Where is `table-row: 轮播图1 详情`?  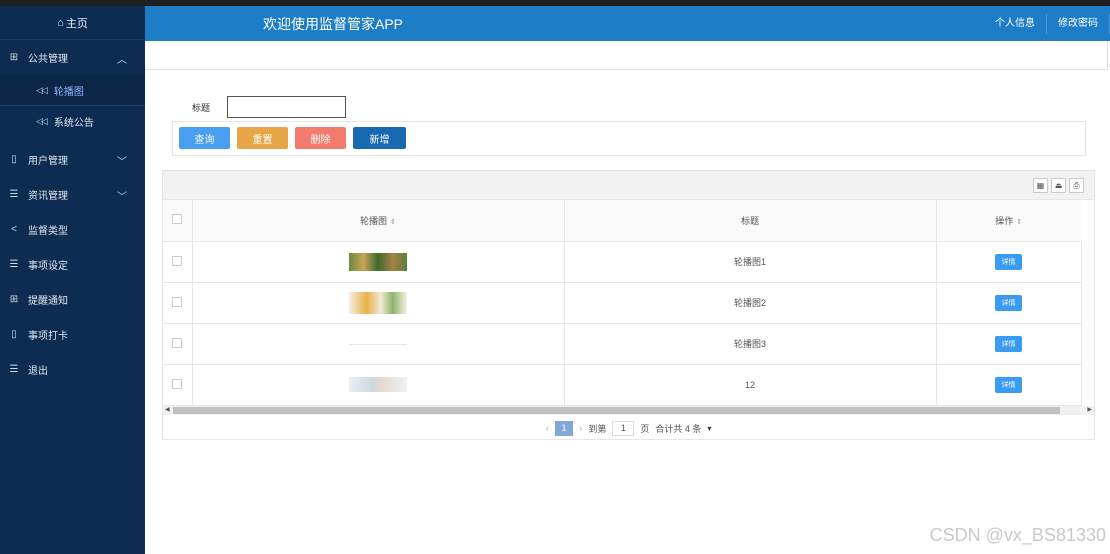
table-row: 轮播图1 详情 is located at coordinates (622, 262).